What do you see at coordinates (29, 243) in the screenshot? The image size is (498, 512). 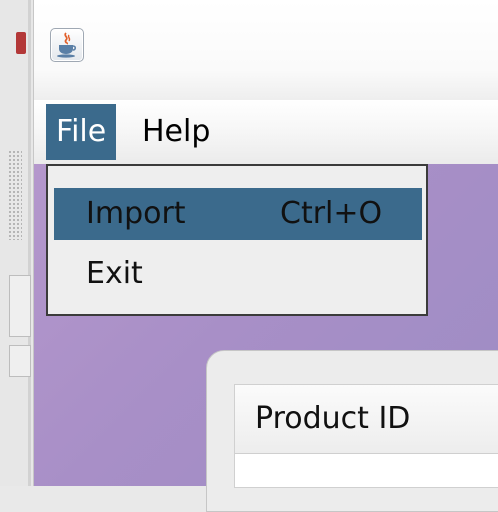 I see `divider` at bounding box center [29, 243].